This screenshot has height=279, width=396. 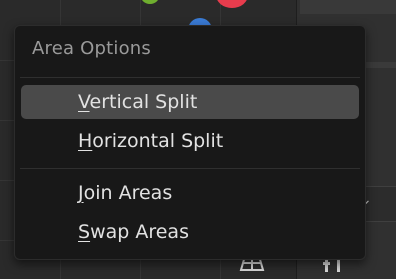 What do you see at coordinates (84, 232) in the screenshot?
I see `mnemonic-letter: S` at bounding box center [84, 232].